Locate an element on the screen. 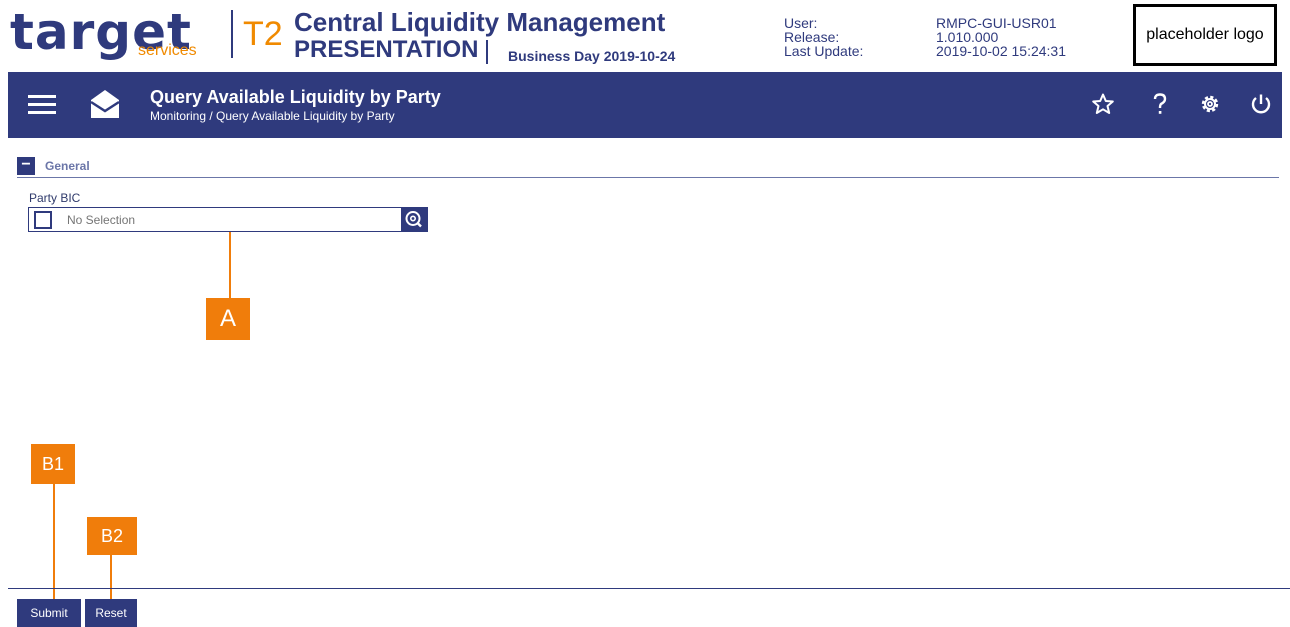 This screenshot has width=1290, height=627. user-label: User: is located at coordinates (801, 23).